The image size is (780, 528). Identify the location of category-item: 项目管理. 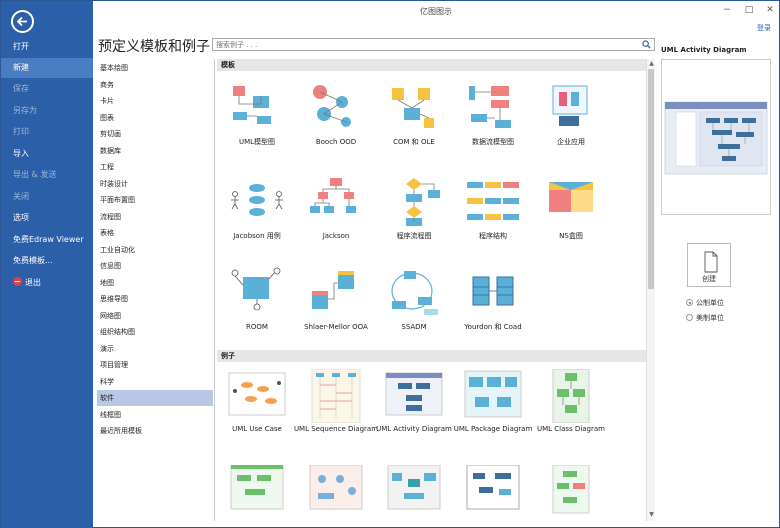
(155, 365).